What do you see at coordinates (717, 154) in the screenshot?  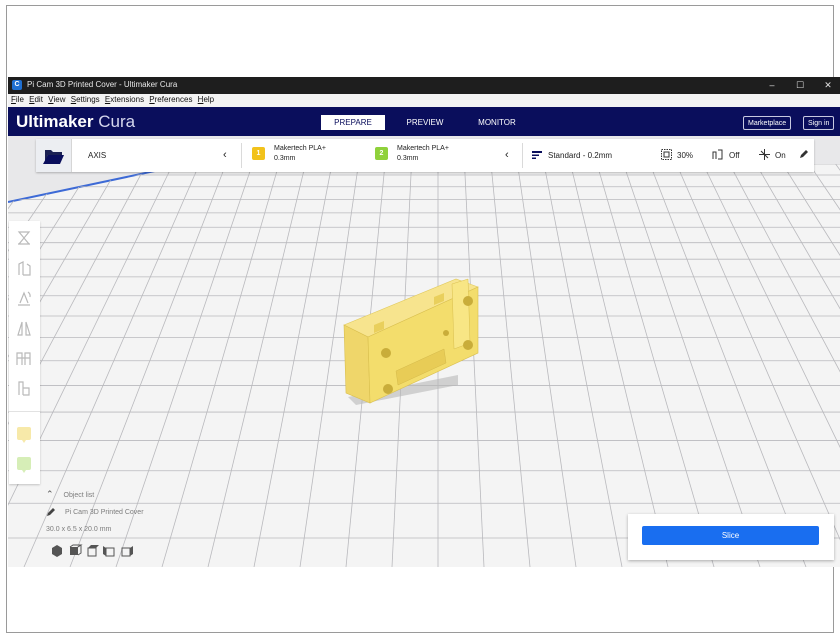 I see `support-icon` at bounding box center [717, 154].